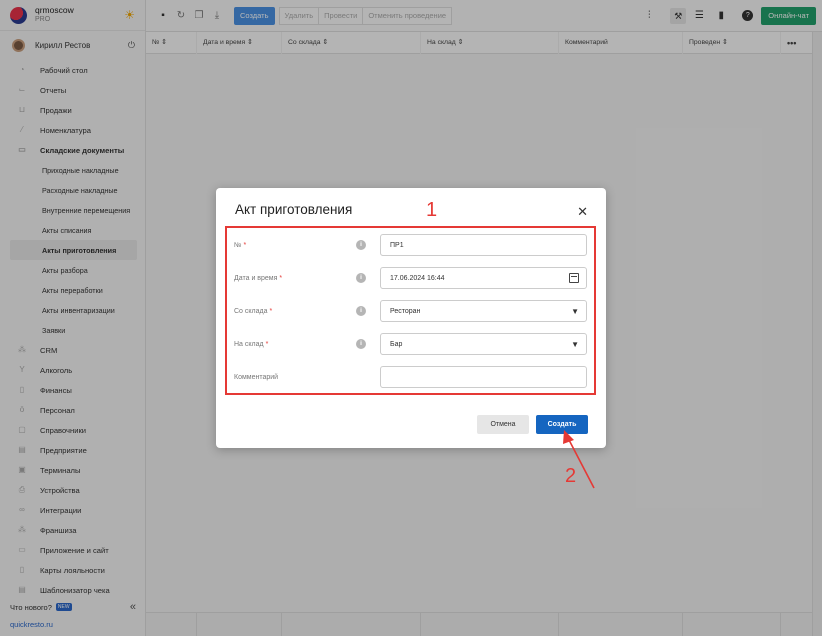 The width and height of the screenshot is (822, 636). What do you see at coordinates (483, 278) in the screenshot?
I see `datetime-input: 17.06.2024 16:44` at bounding box center [483, 278].